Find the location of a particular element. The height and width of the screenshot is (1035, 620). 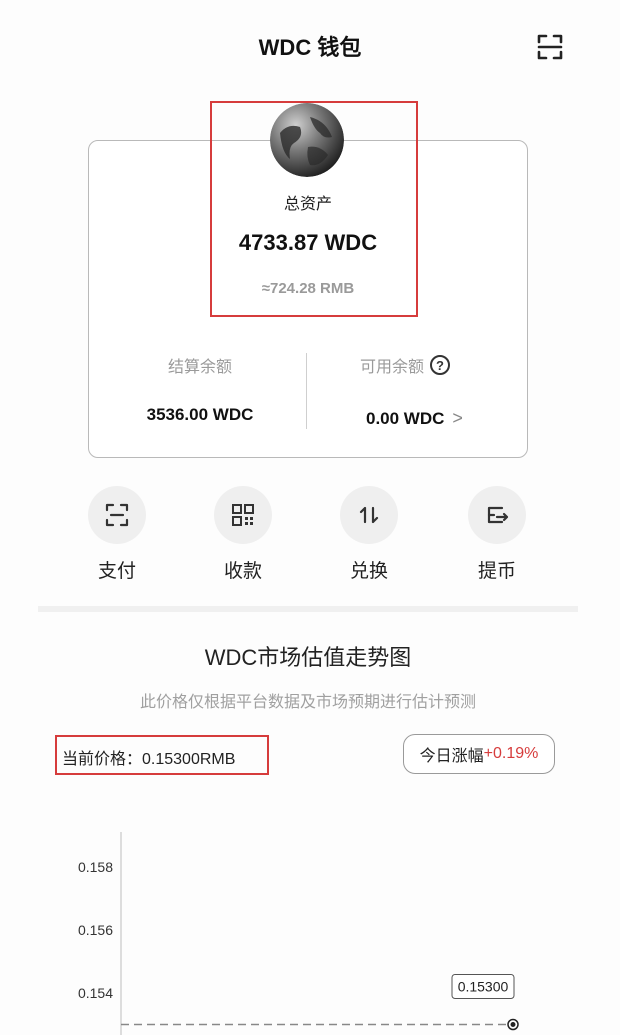

chevron-right-icon: > is located at coordinates (457, 418).